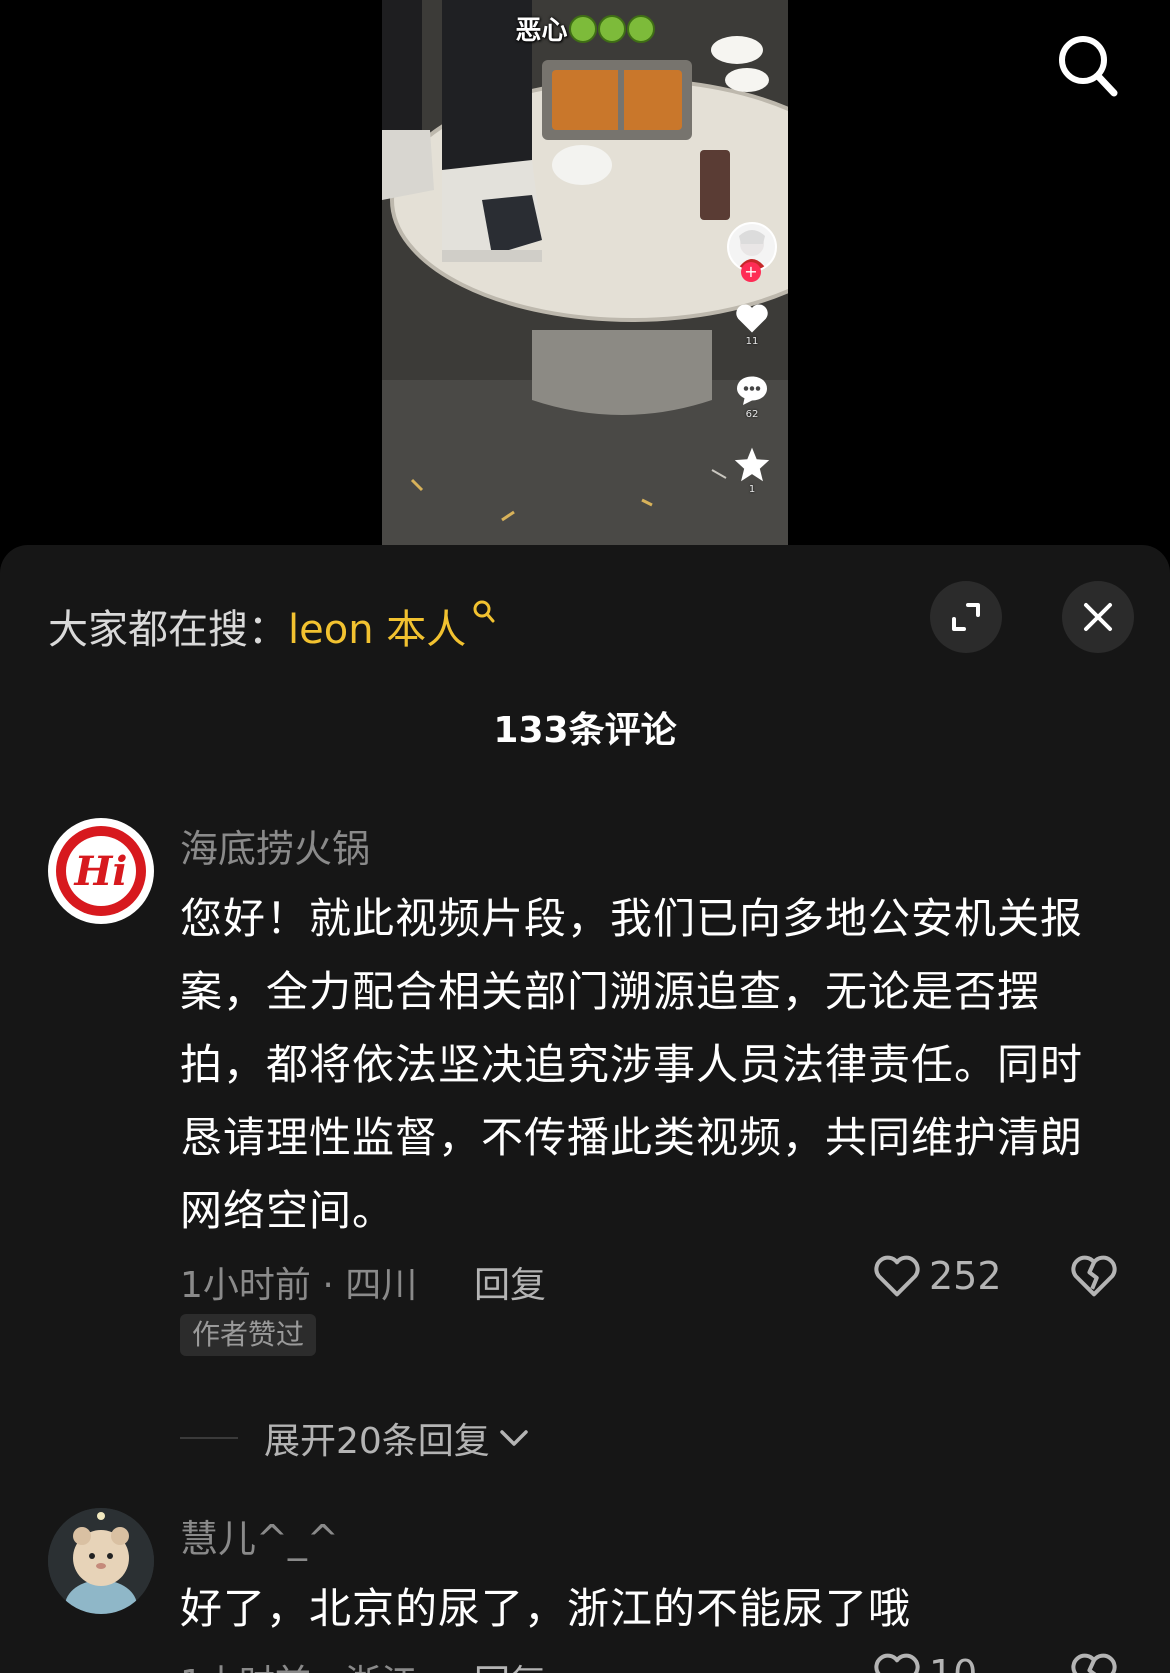 The image size is (1170, 1673). Describe the element at coordinates (168, 630) in the screenshot. I see `trending-search-prefix: 大家都在搜：` at that location.